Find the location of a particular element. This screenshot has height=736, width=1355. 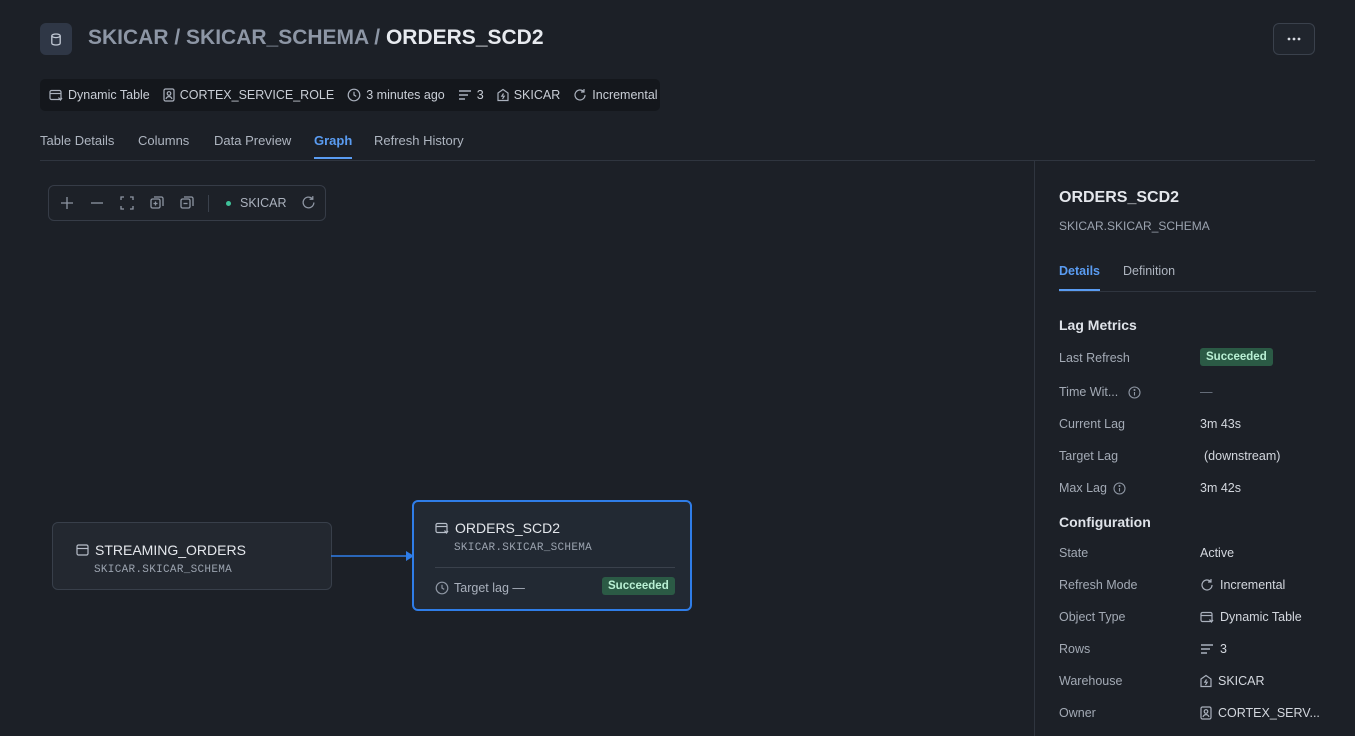

node-status: Succeeded is located at coordinates (638, 586).